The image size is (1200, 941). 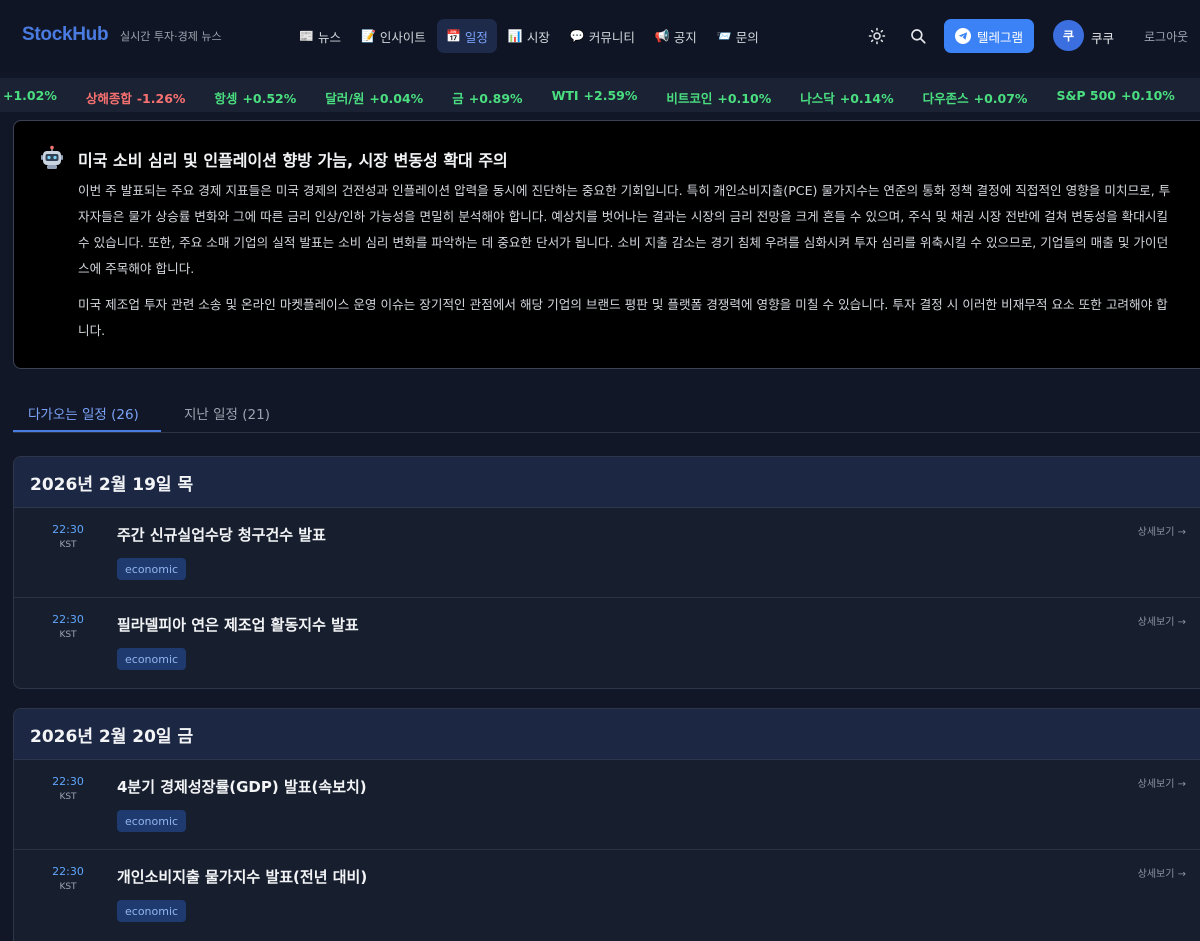 What do you see at coordinates (269, 98) in the screenshot?
I see `ticker-change: +0.52%` at bounding box center [269, 98].